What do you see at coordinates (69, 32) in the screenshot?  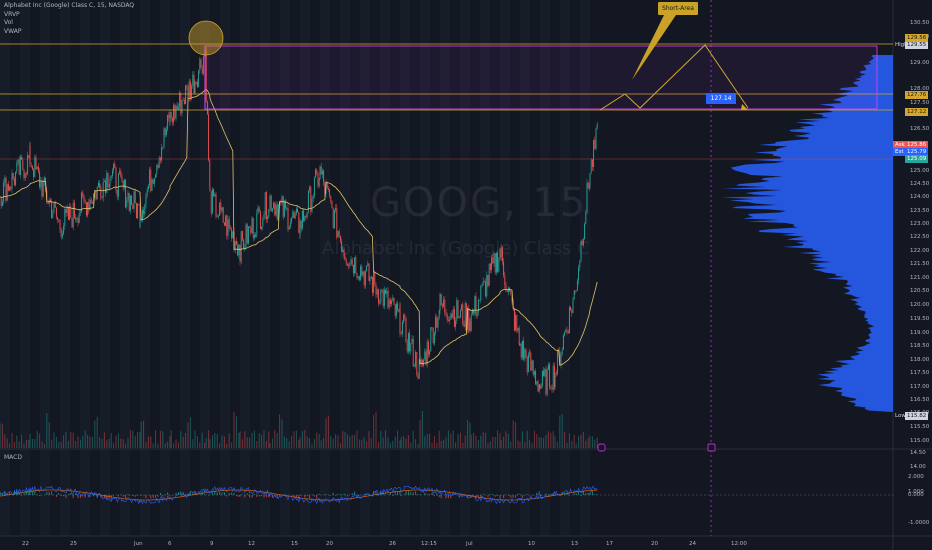 I see `legend-vwap: VWAP` at bounding box center [69, 32].